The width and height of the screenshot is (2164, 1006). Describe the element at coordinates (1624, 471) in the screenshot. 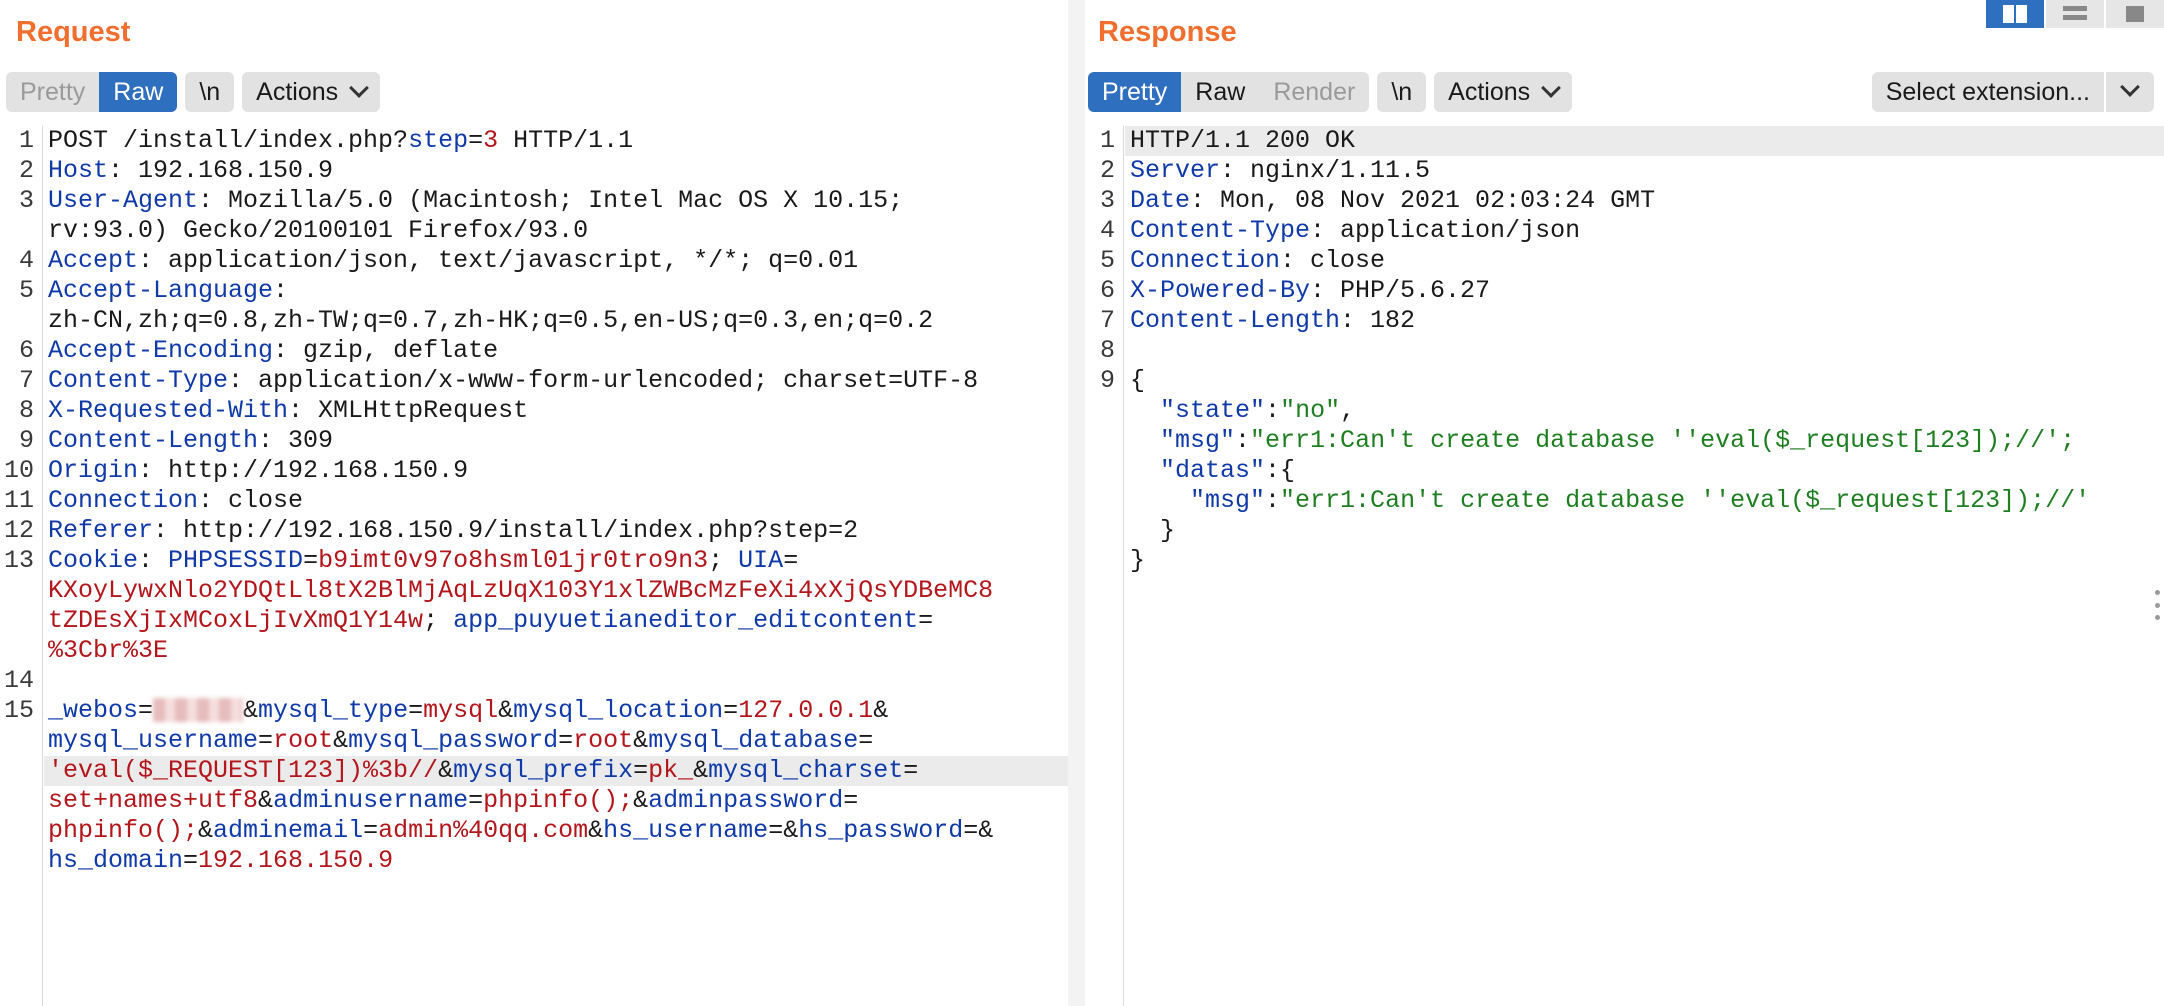

I see `code-line: "datas":{` at that location.